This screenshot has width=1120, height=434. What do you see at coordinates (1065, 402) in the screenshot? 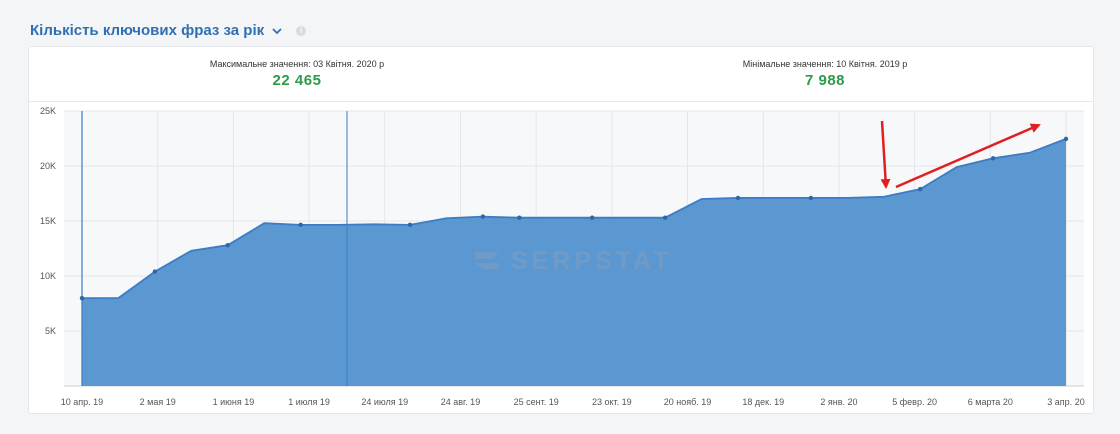
I see `x-tick-label: 3 апр. 20` at bounding box center [1065, 402].